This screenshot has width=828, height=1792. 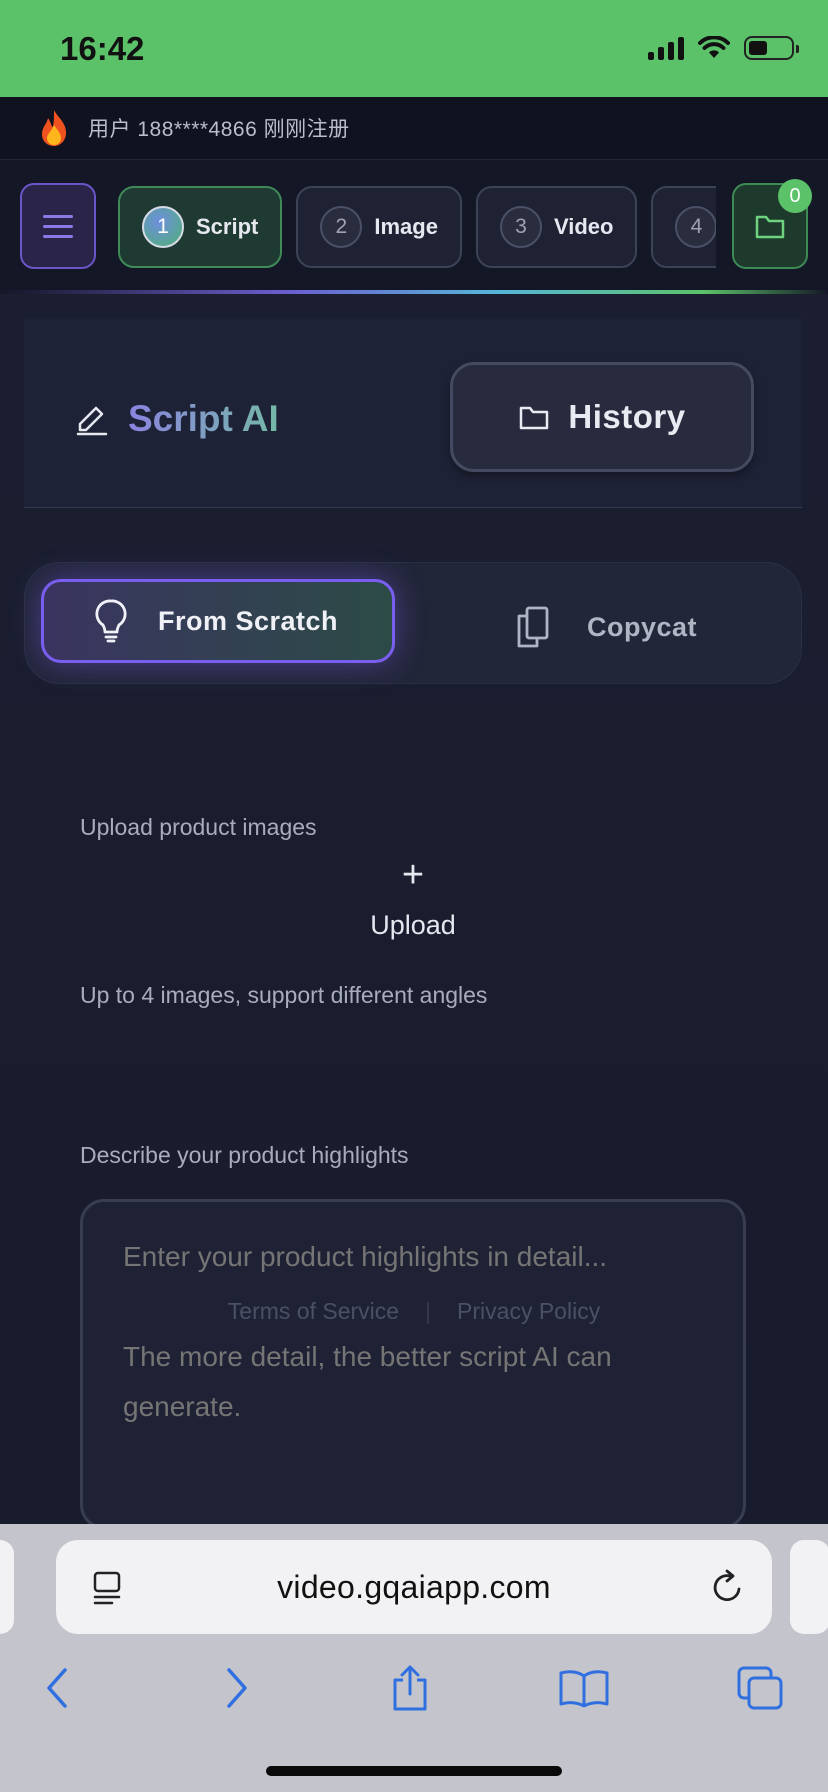 What do you see at coordinates (520, 227) in the screenshot?
I see `step-number: 3` at bounding box center [520, 227].